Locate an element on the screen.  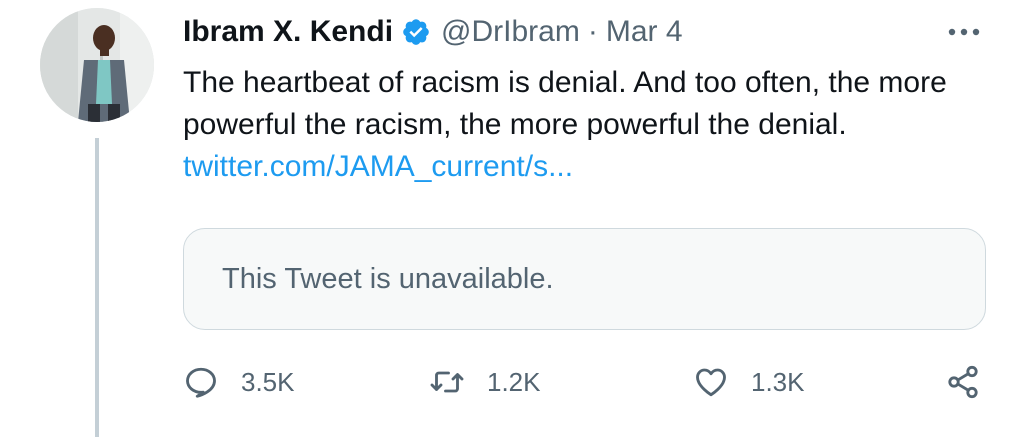
heart-icon is located at coordinates (711, 382).